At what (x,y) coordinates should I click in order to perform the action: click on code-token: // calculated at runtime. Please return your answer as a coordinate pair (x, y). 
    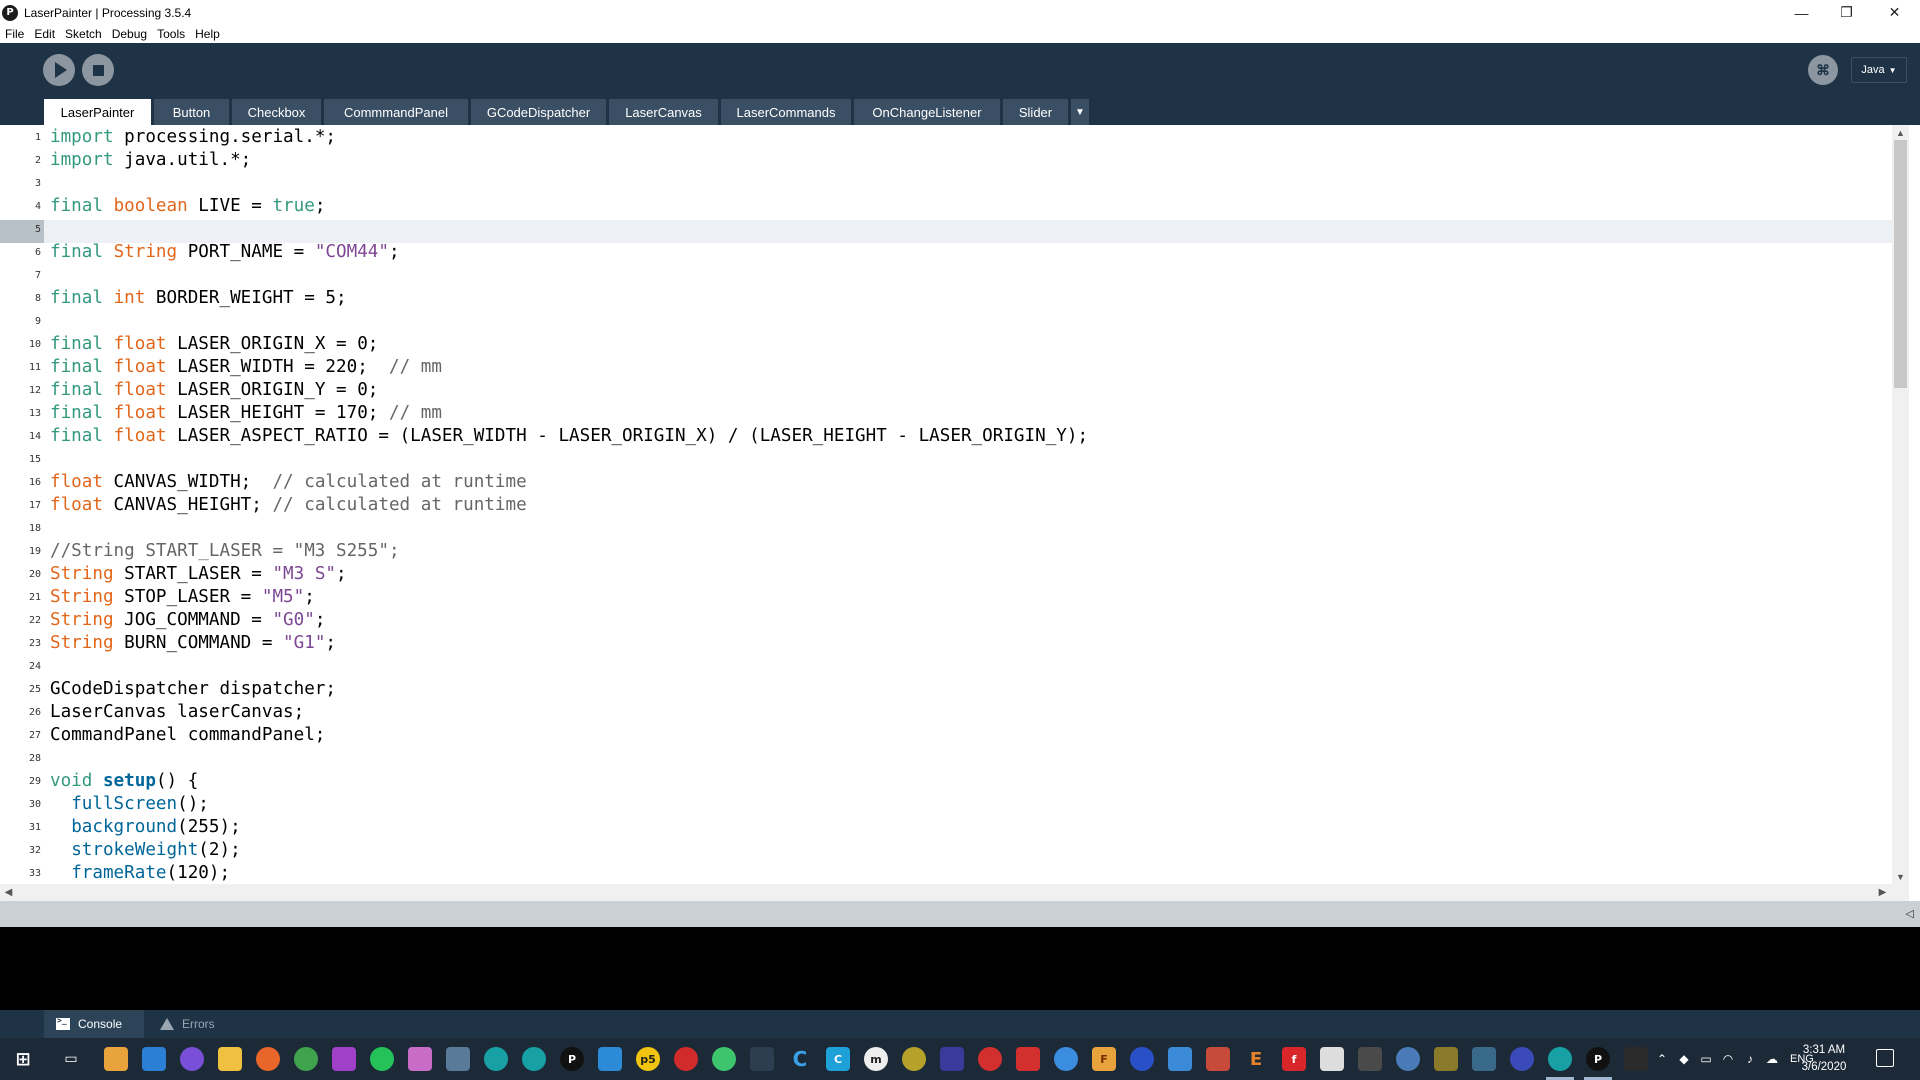
    Looking at the image, I should click on (399, 505).